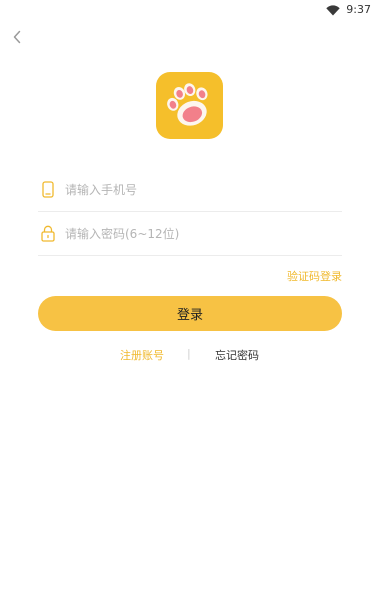 The width and height of the screenshot is (379, 607). What do you see at coordinates (195, 189) in the screenshot?
I see `phone-input` at bounding box center [195, 189].